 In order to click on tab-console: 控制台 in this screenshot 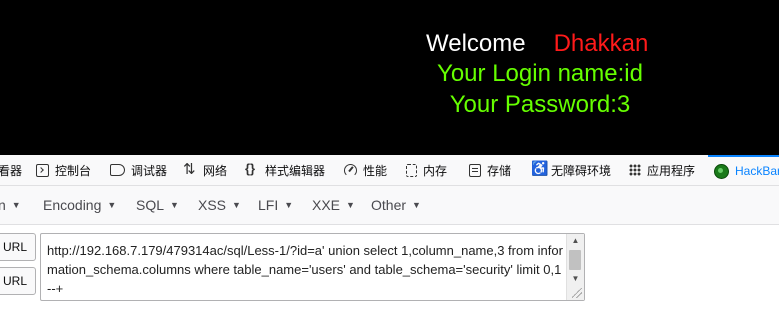, I will do `click(63, 170)`.